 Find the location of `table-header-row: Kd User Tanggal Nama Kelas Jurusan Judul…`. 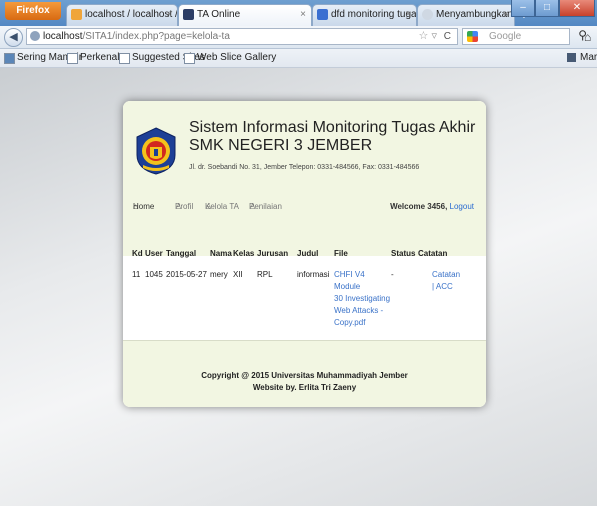

table-header-row: Kd User Tanggal Nama Kelas Jurusan Judul… is located at coordinates (296, 253).